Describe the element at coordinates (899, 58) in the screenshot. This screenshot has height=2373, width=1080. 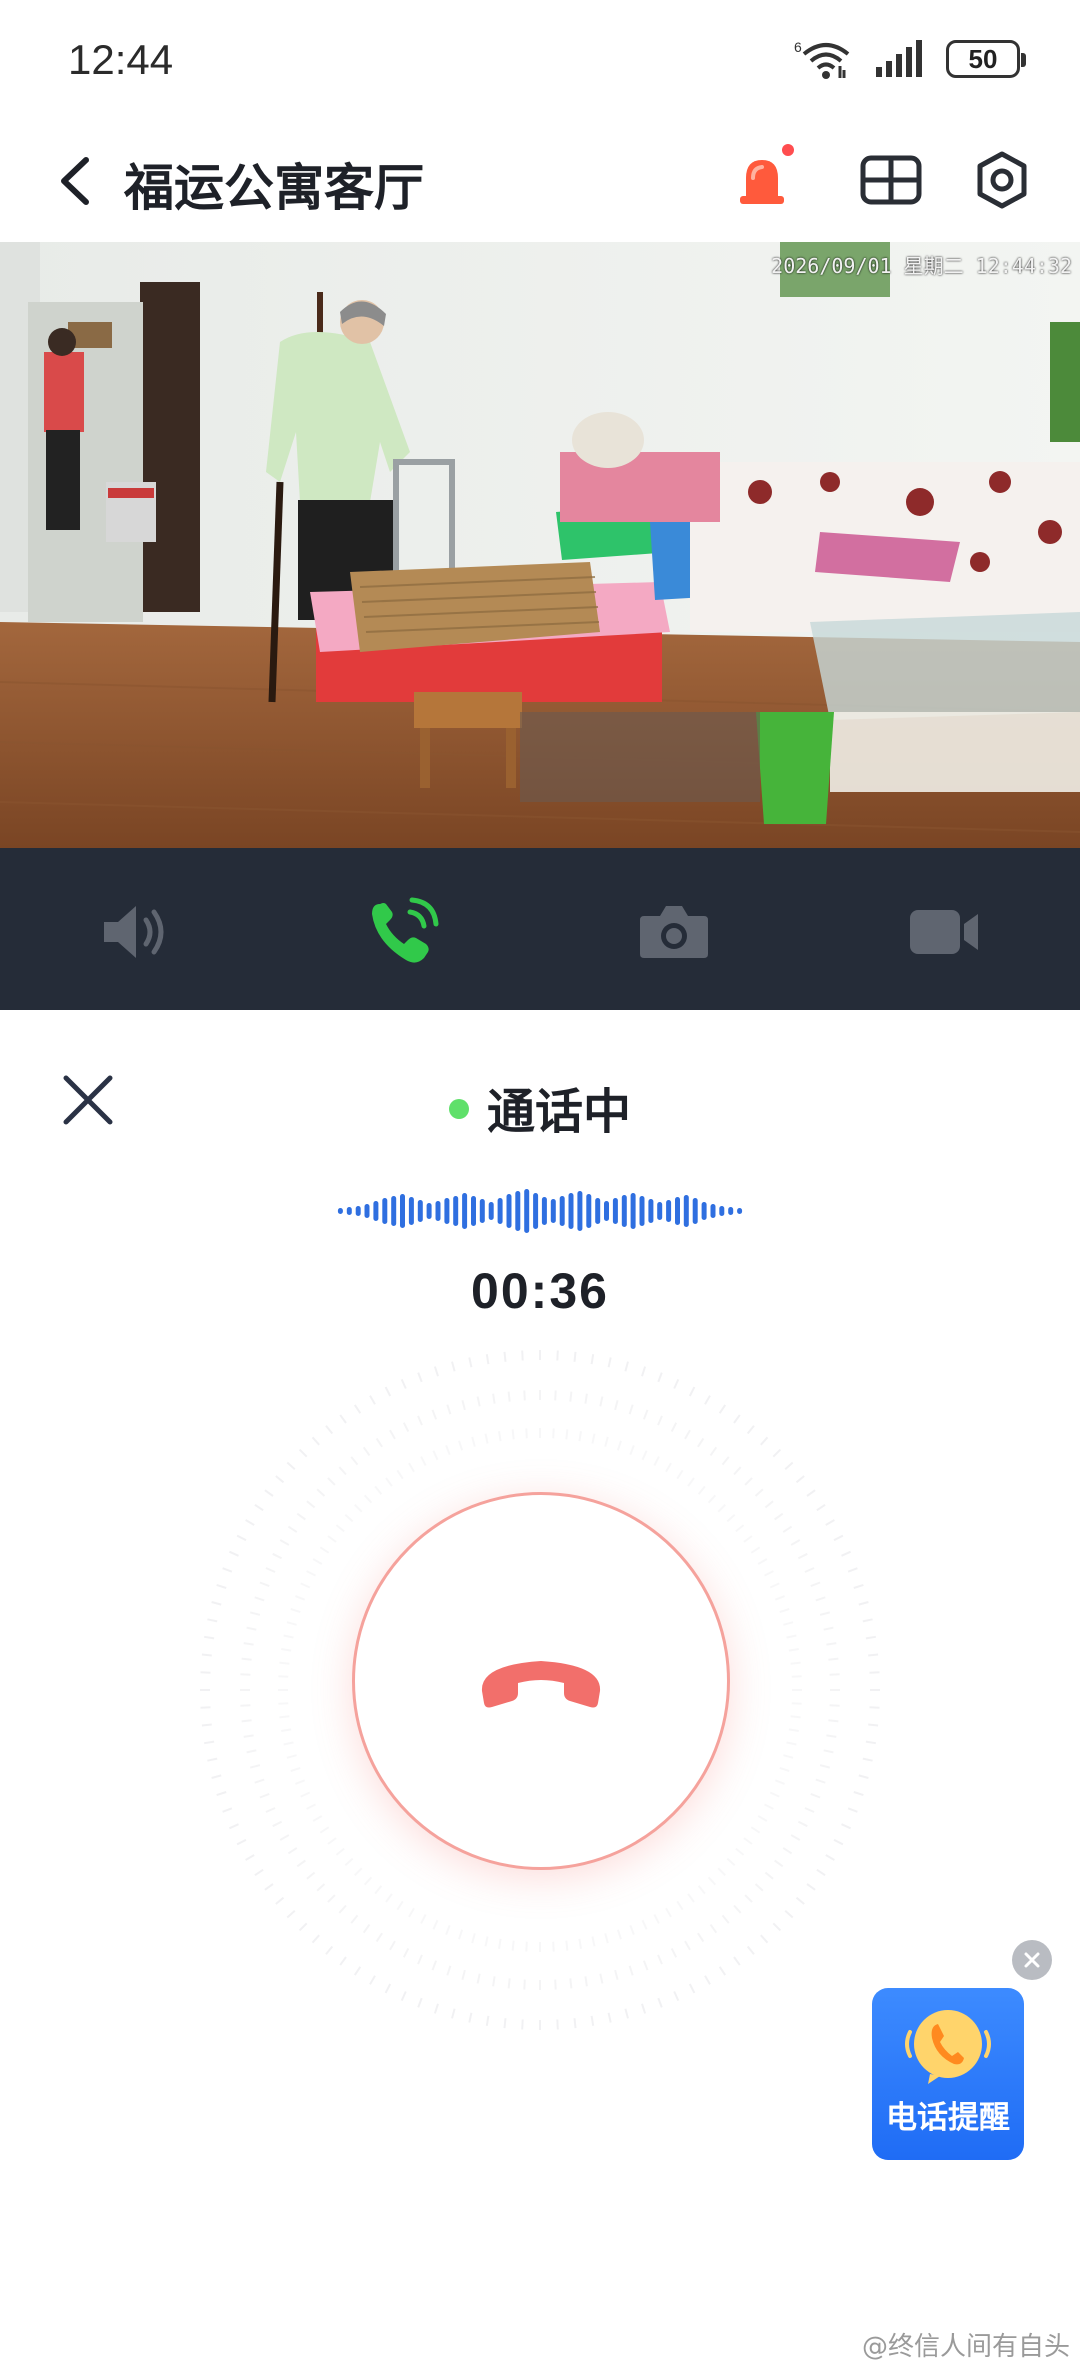
I see `signal-icon` at that location.